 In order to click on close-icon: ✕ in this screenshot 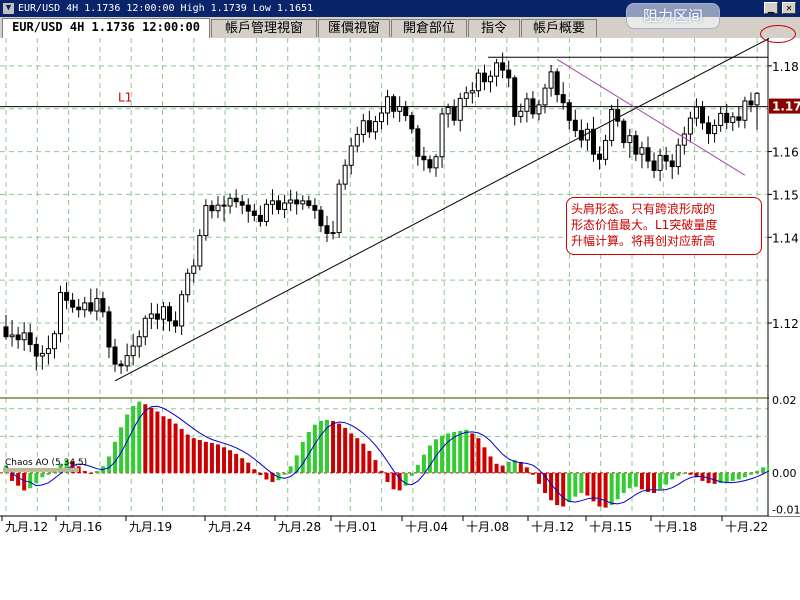, I will do `click(789, 8)`.